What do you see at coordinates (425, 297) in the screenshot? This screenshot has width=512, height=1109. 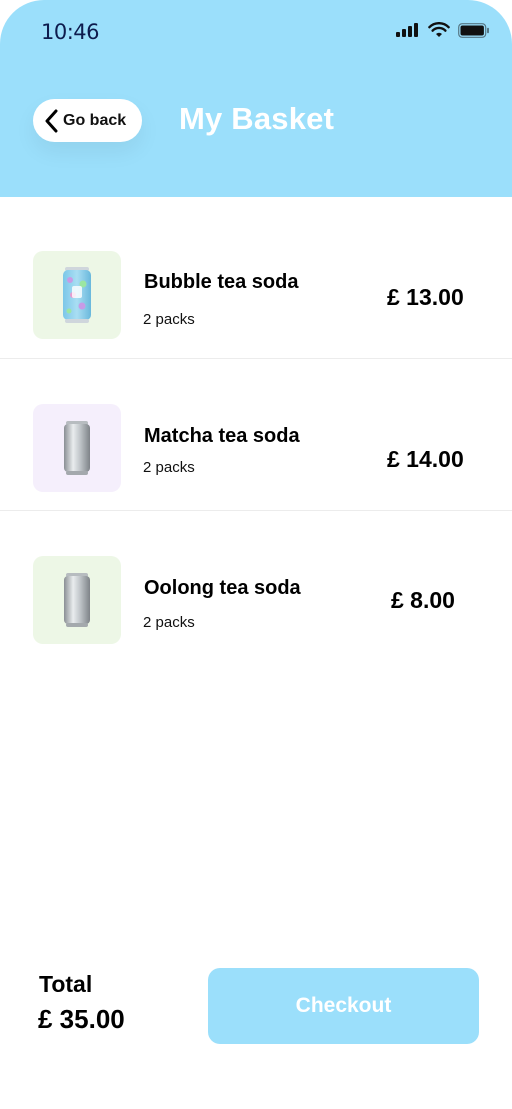 I see `product-price: £ 13.00` at bounding box center [425, 297].